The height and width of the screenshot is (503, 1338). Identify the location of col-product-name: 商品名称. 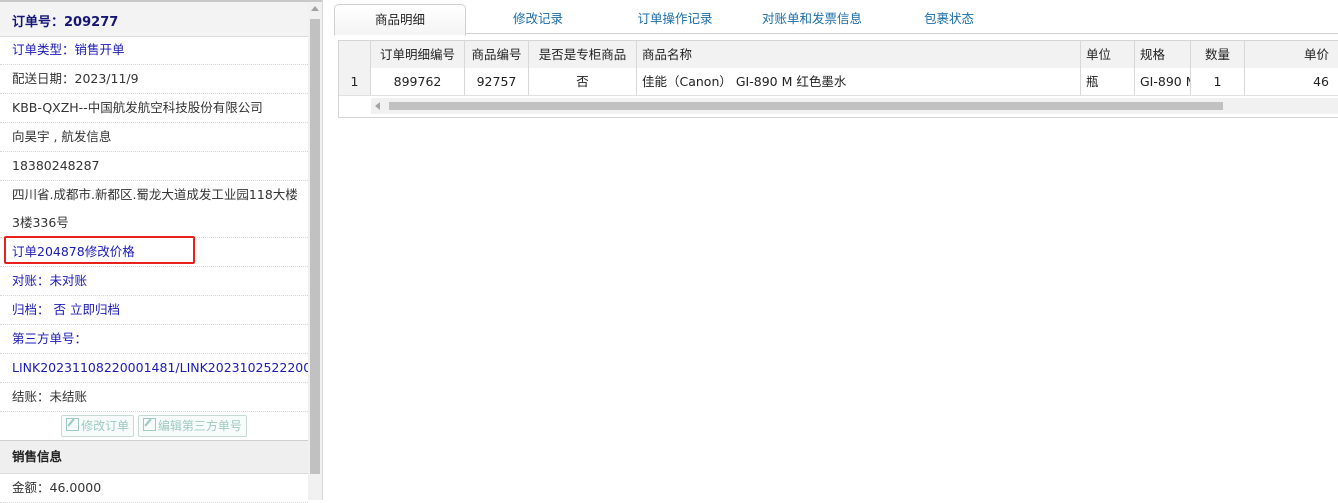
(859, 54).